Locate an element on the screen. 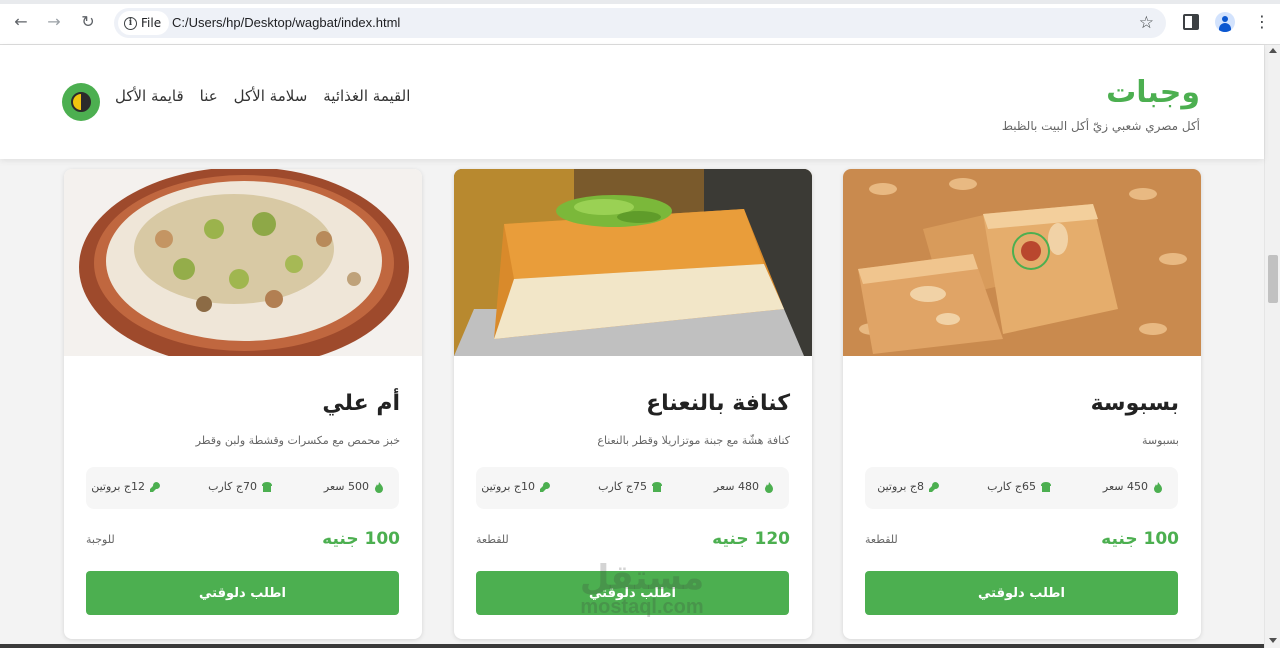 This screenshot has height=648, width=1280. protein-info: 12ج بروتين is located at coordinates (126, 486).